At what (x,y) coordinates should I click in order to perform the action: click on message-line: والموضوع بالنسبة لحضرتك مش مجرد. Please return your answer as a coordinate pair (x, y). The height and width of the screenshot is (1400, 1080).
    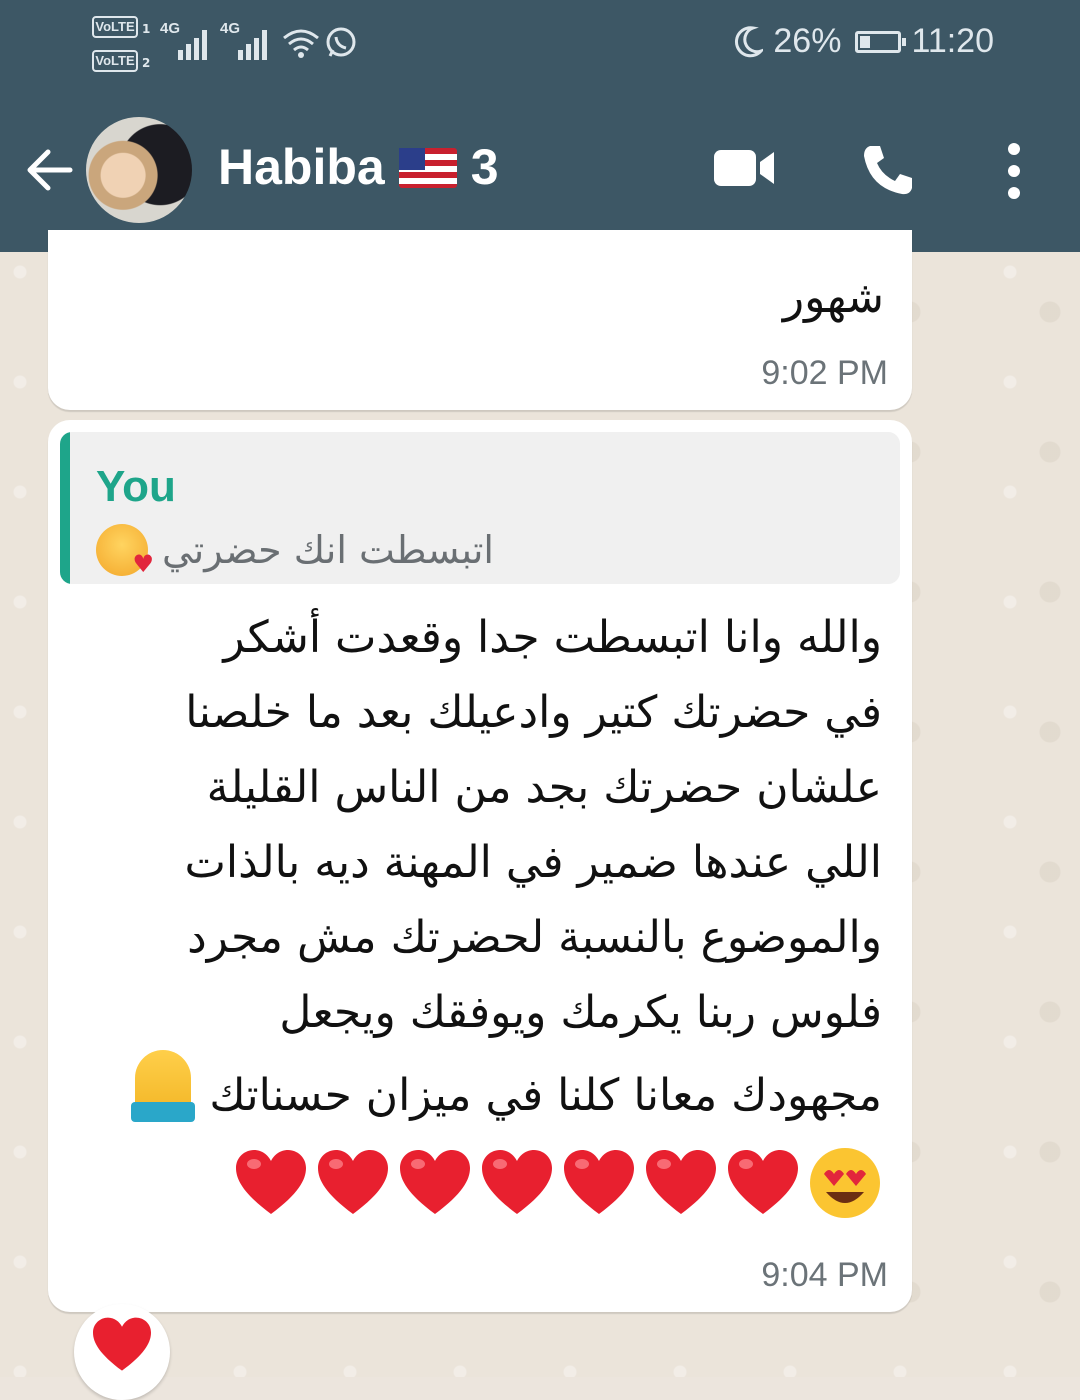
    Looking at the image, I should click on (534, 937).